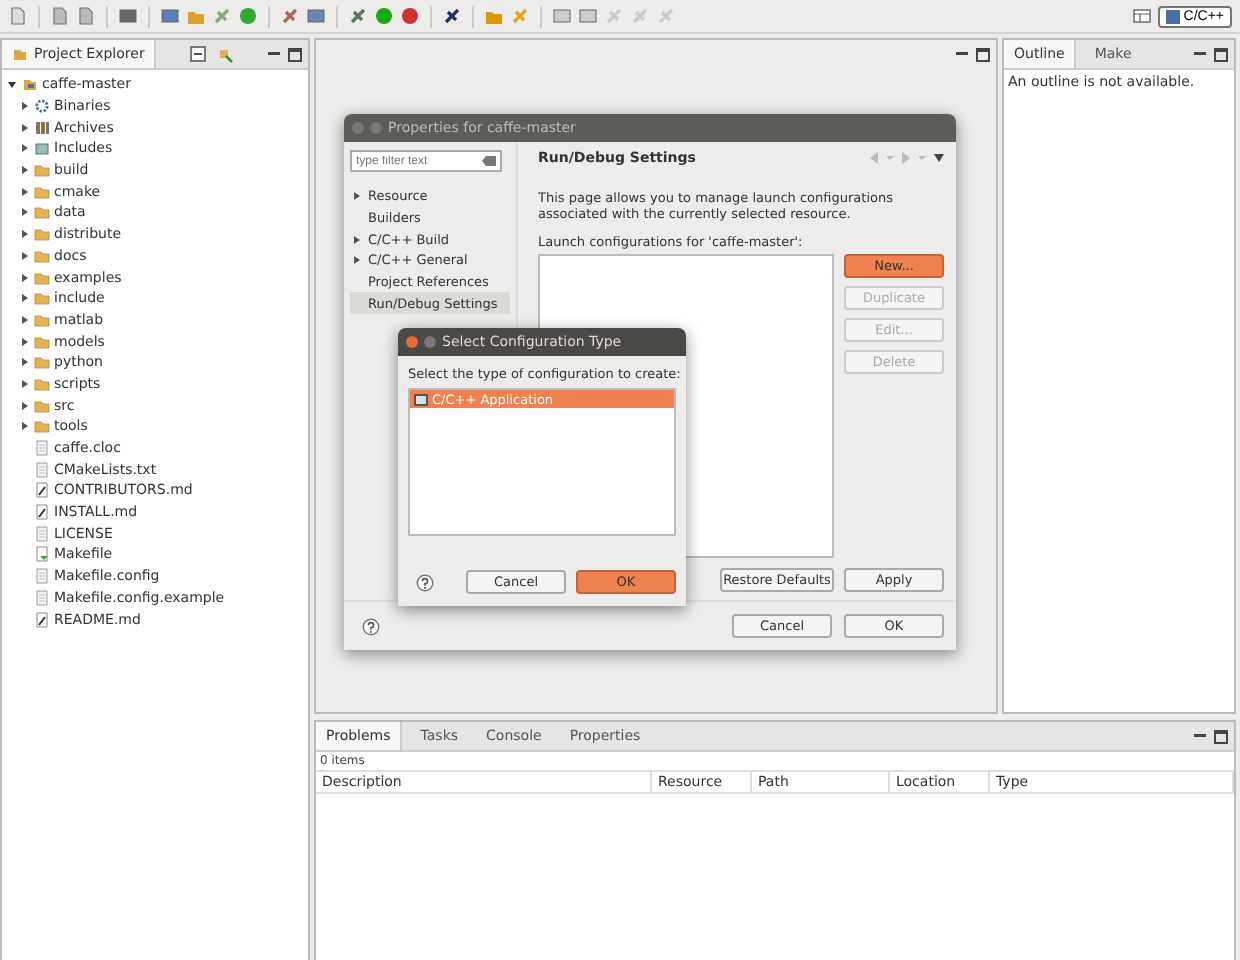 The width and height of the screenshot is (1240, 960). Describe the element at coordinates (225, 54) in the screenshot. I see `link-icon` at that location.